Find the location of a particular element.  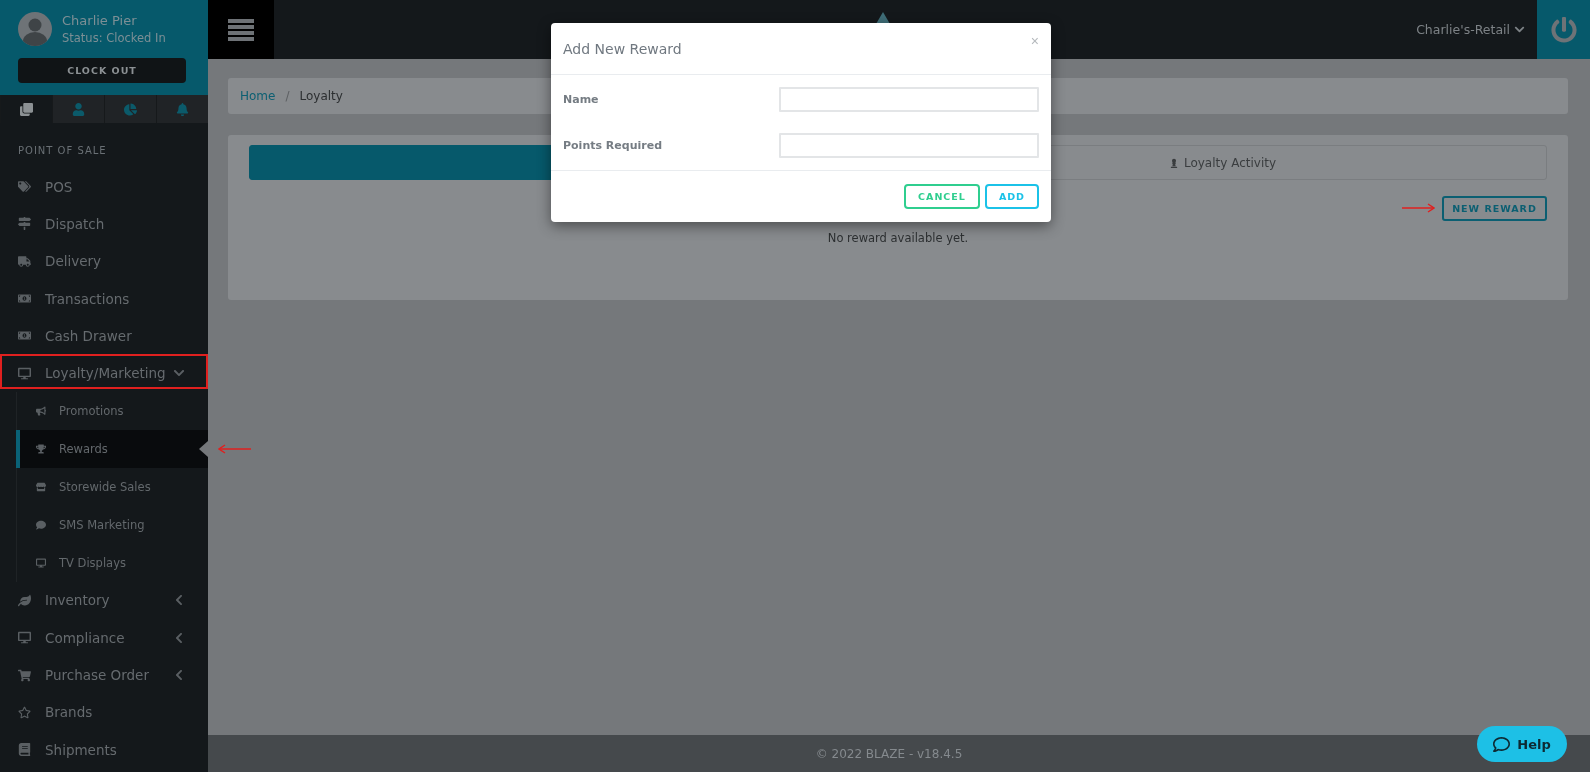

menu-icon is located at coordinates (241, 29).